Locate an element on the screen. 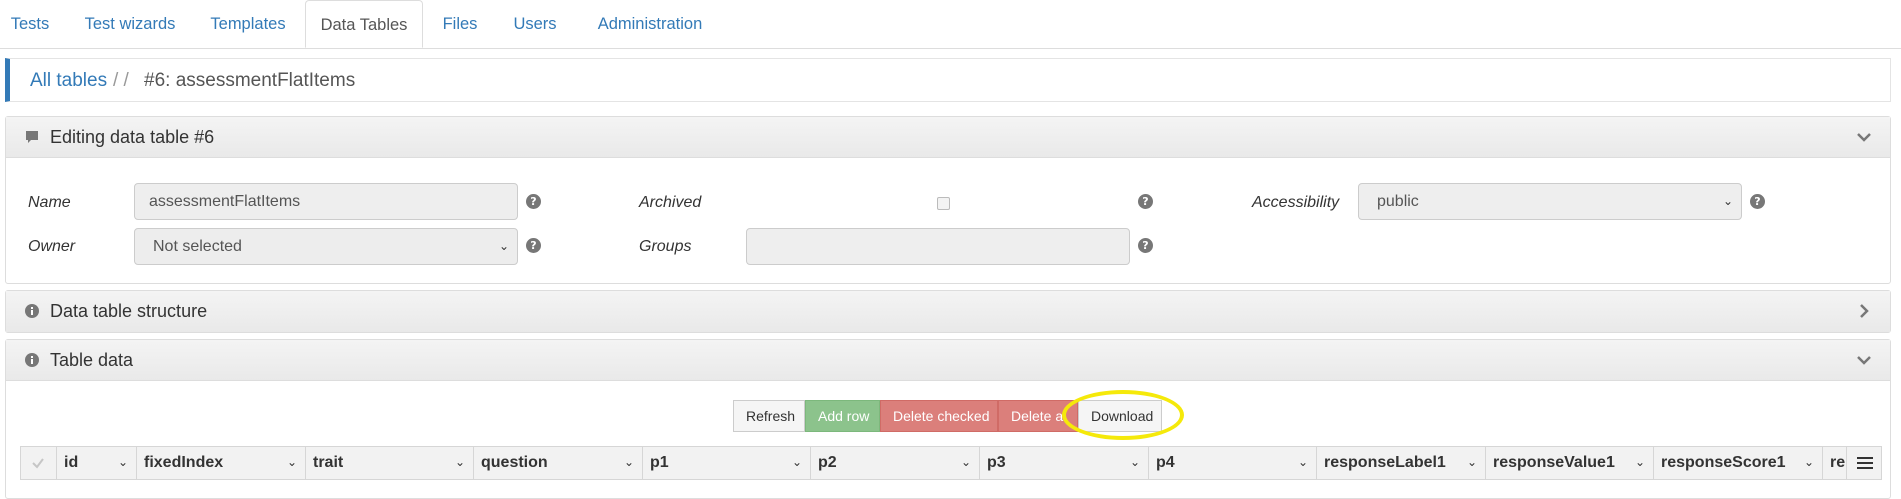  grid-menu-button is located at coordinates (1864, 463).